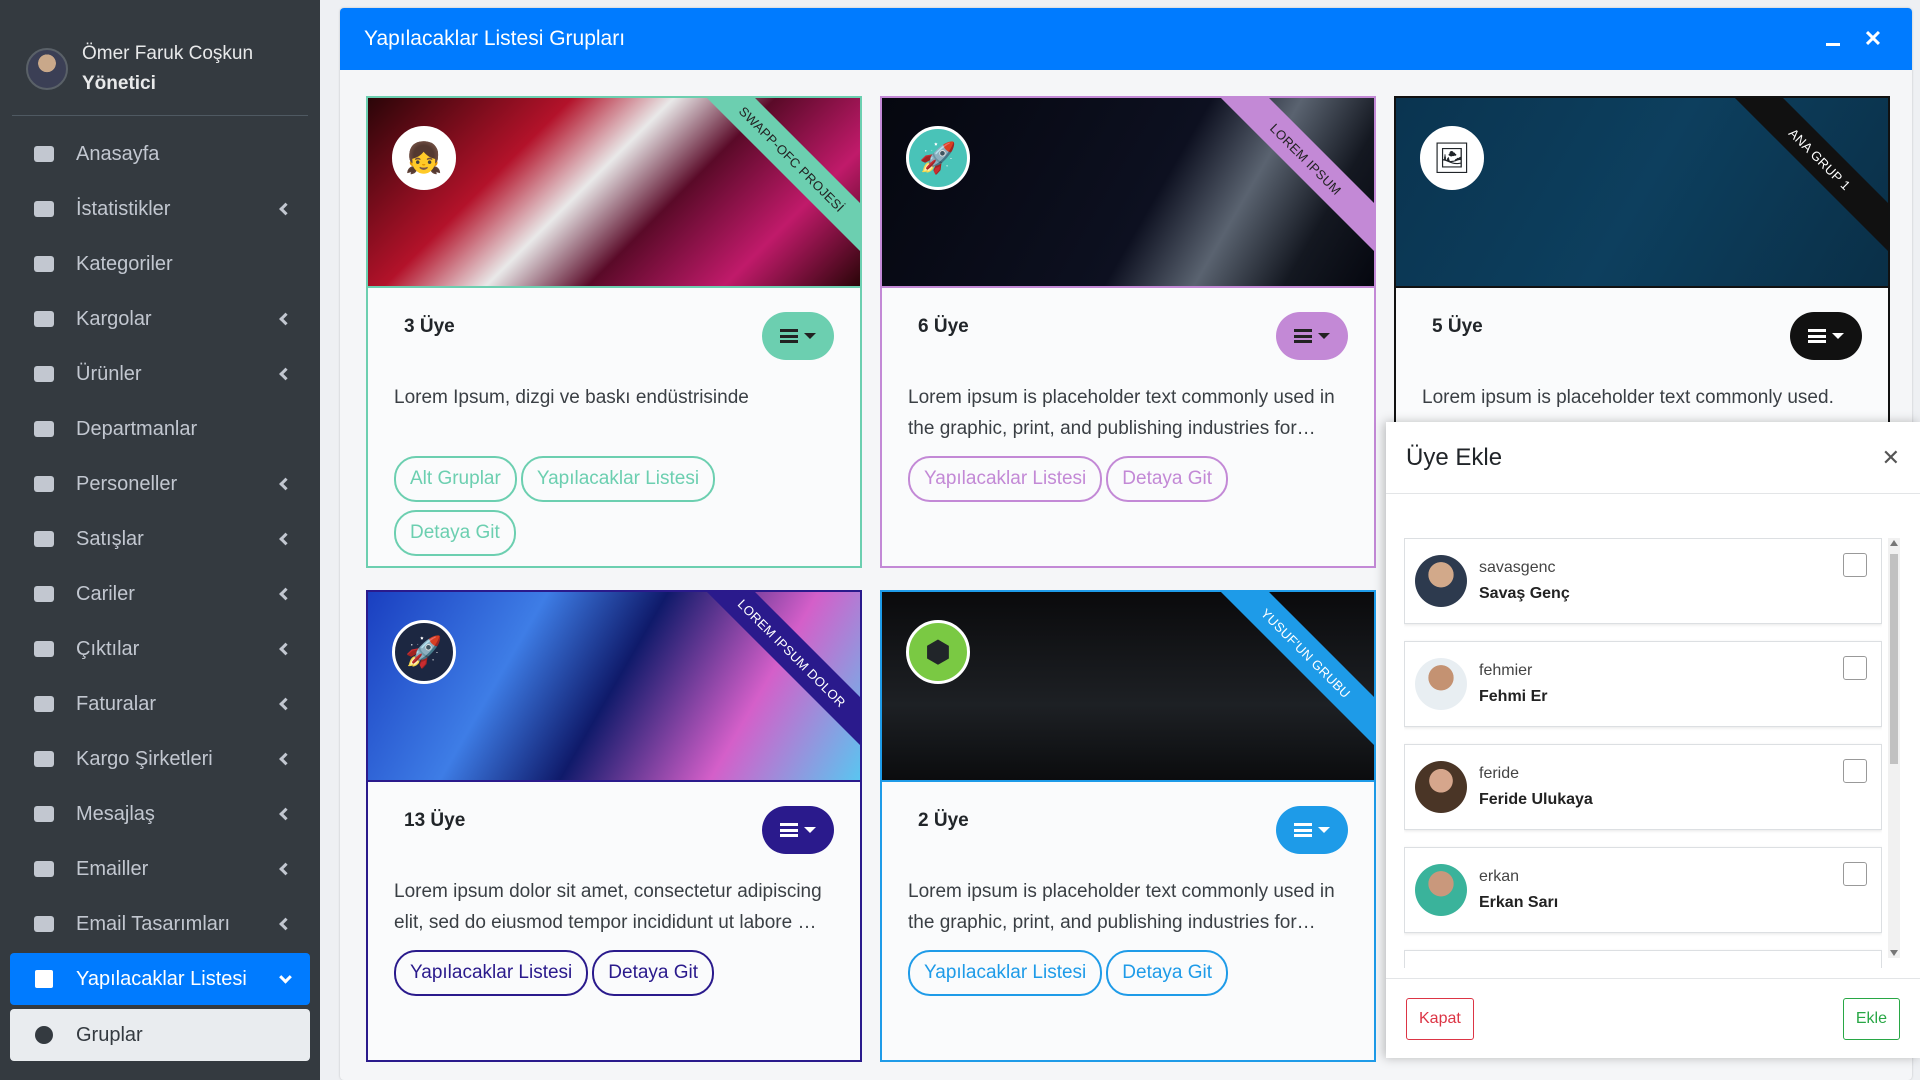 This screenshot has height=1080, width=1920. What do you see at coordinates (160, 869) in the screenshot?
I see `sidebar-item-13: Emailler` at bounding box center [160, 869].